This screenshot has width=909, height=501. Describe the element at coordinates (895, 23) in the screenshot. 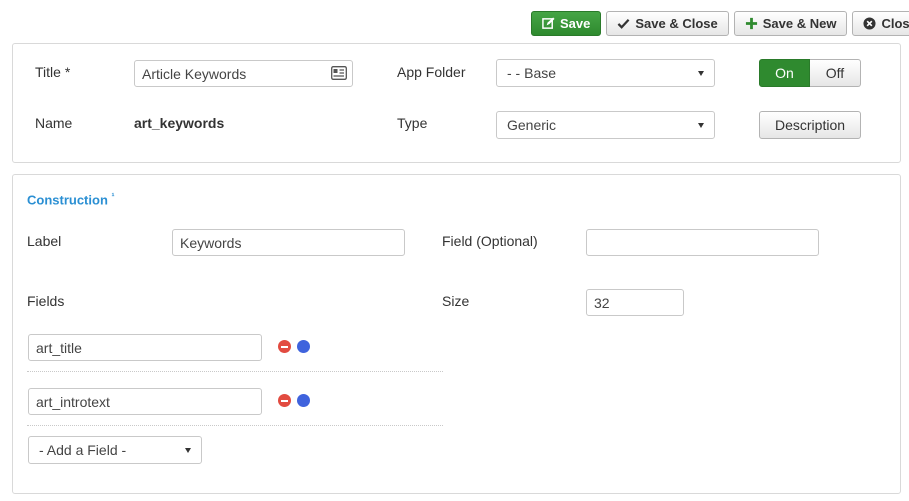

I see `close-button-label: Close` at that location.